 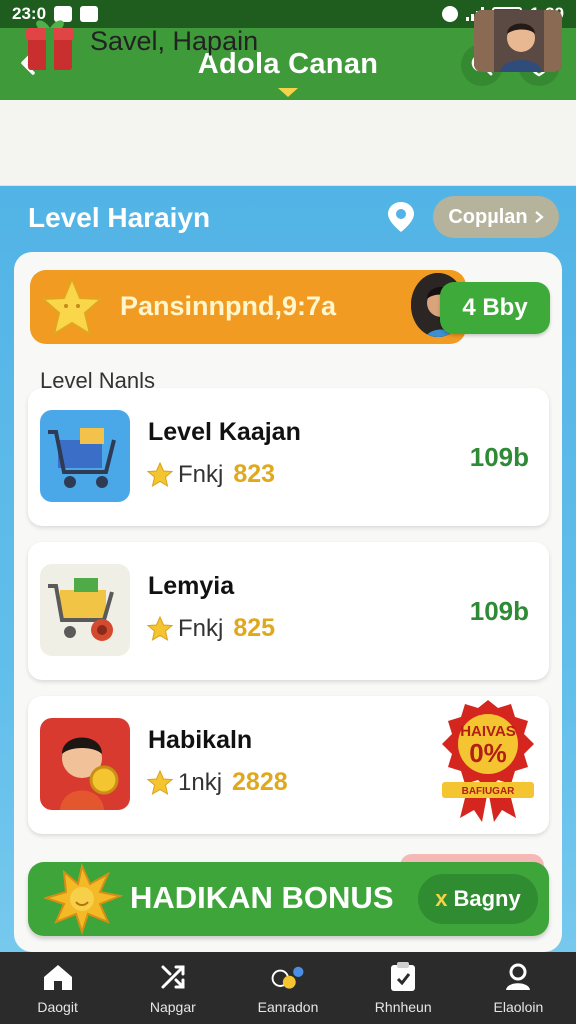 What do you see at coordinates (173, 977) in the screenshot?
I see `swap-icon` at bounding box center [173, 977].